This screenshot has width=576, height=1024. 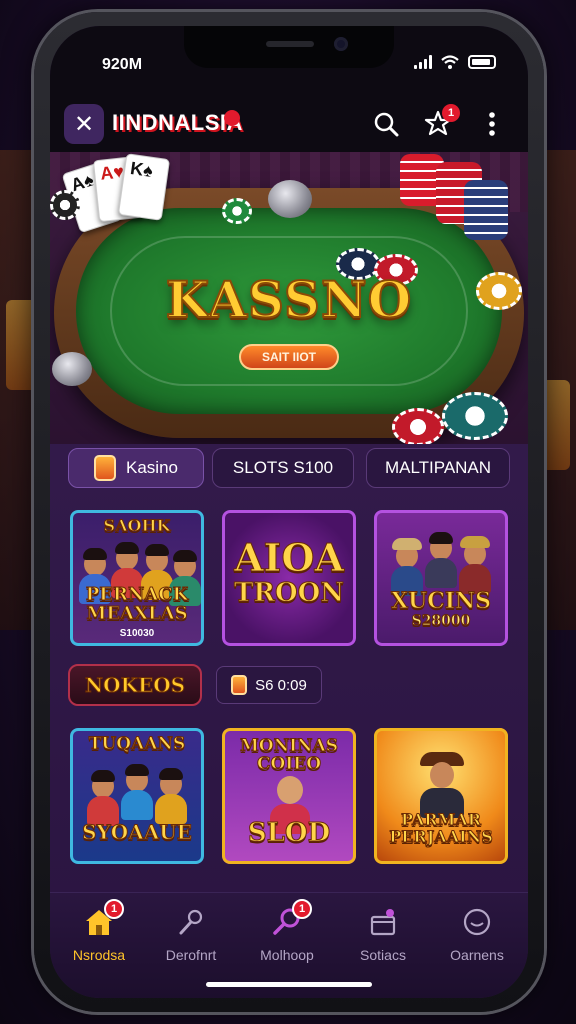 I want to click on speaker-grille, so click(x=290, y=44).